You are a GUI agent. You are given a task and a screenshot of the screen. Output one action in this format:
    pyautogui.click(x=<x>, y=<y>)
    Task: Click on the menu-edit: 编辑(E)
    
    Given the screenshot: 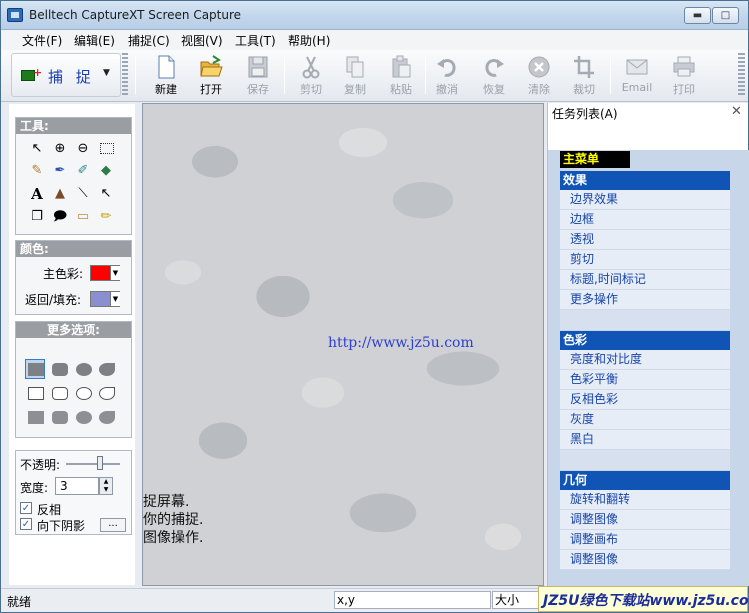 What is the action you would take?
    pyautogui.click(x=94, y=40)
    